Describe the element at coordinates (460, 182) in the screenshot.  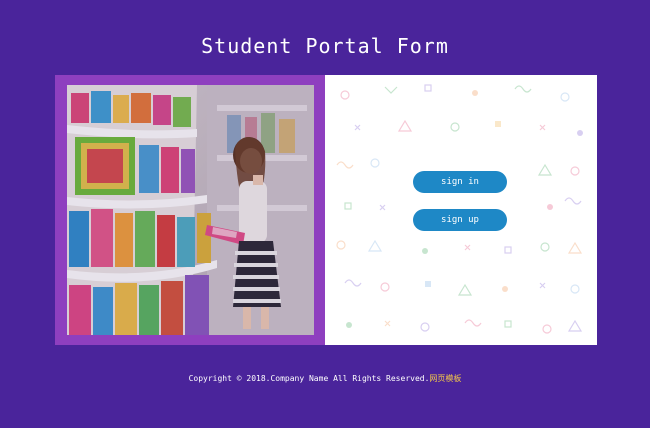
I see `sign-in-button: sign in` at that location.